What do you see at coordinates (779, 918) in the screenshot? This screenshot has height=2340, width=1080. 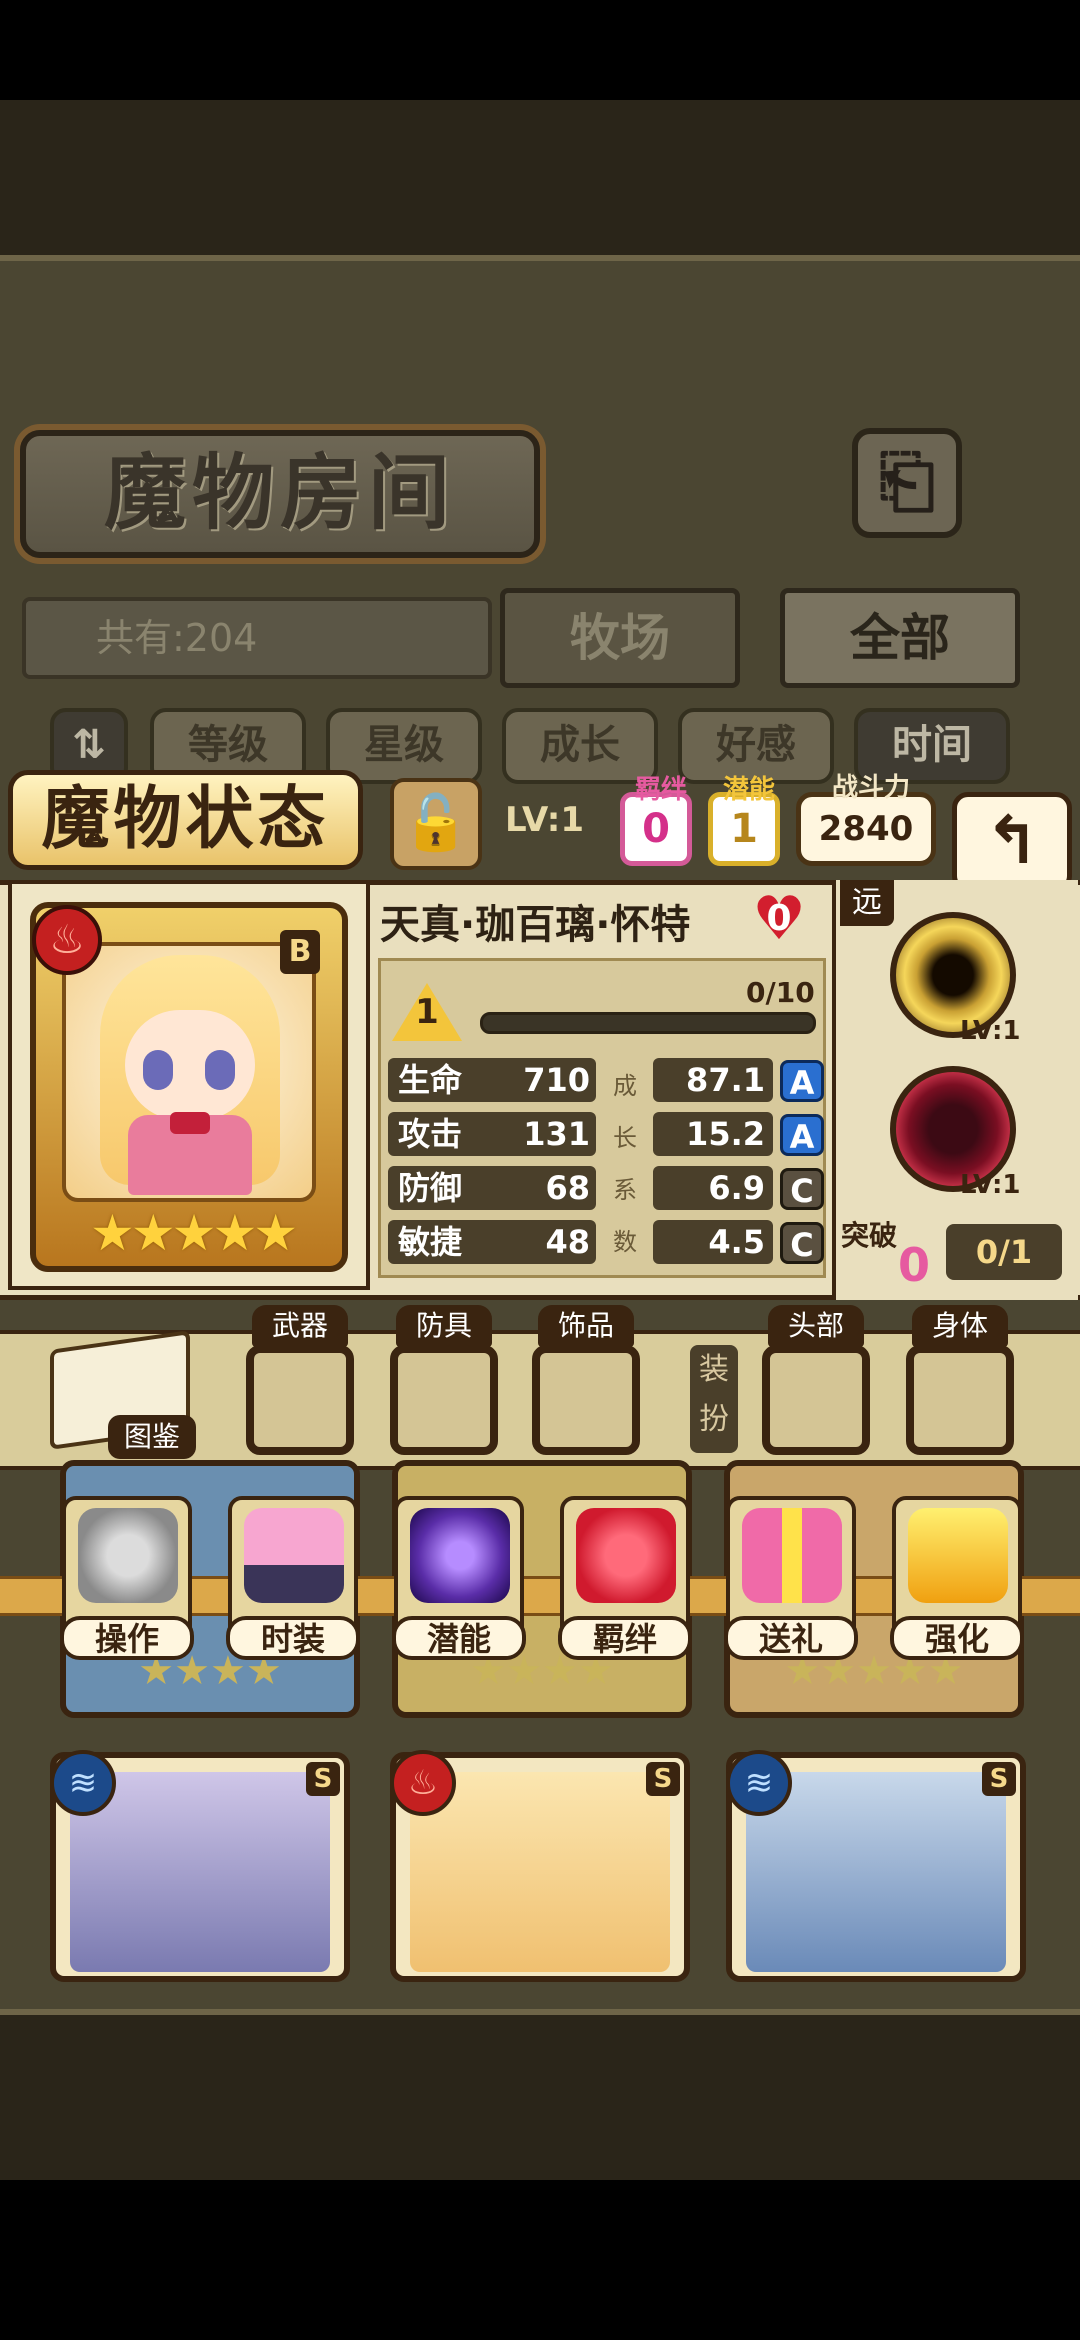 I see `affection-value: 0` at bounding box center [779, 918].